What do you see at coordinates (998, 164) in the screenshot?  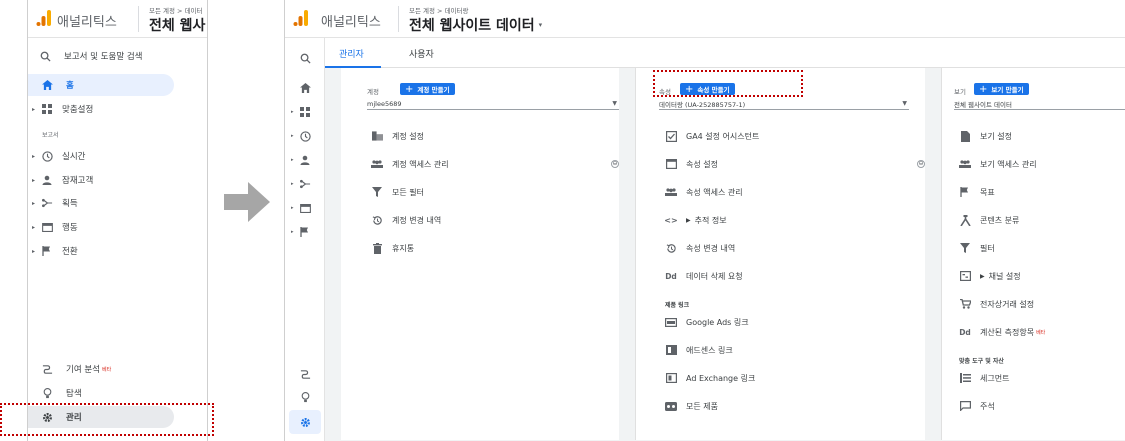 I see `view-access: 보기 액세스 관리` at bounding box center [998, 164].